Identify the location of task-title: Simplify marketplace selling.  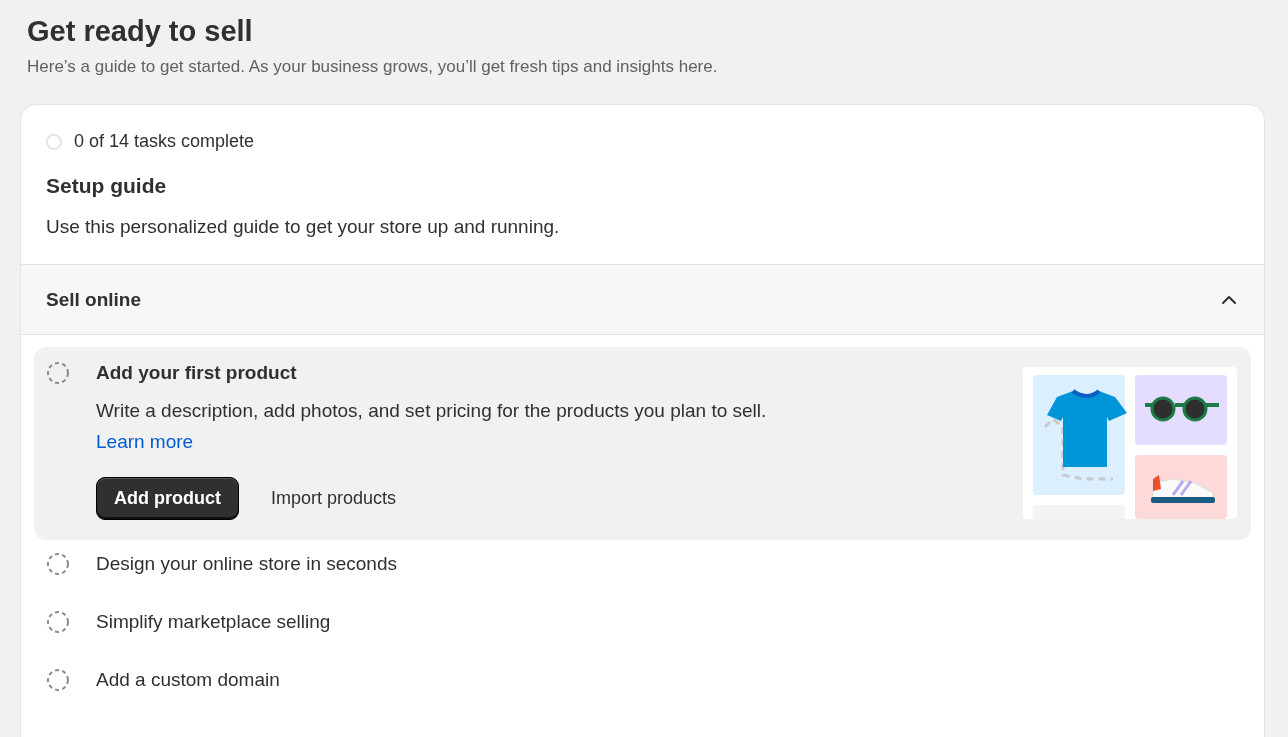
(213, 622).